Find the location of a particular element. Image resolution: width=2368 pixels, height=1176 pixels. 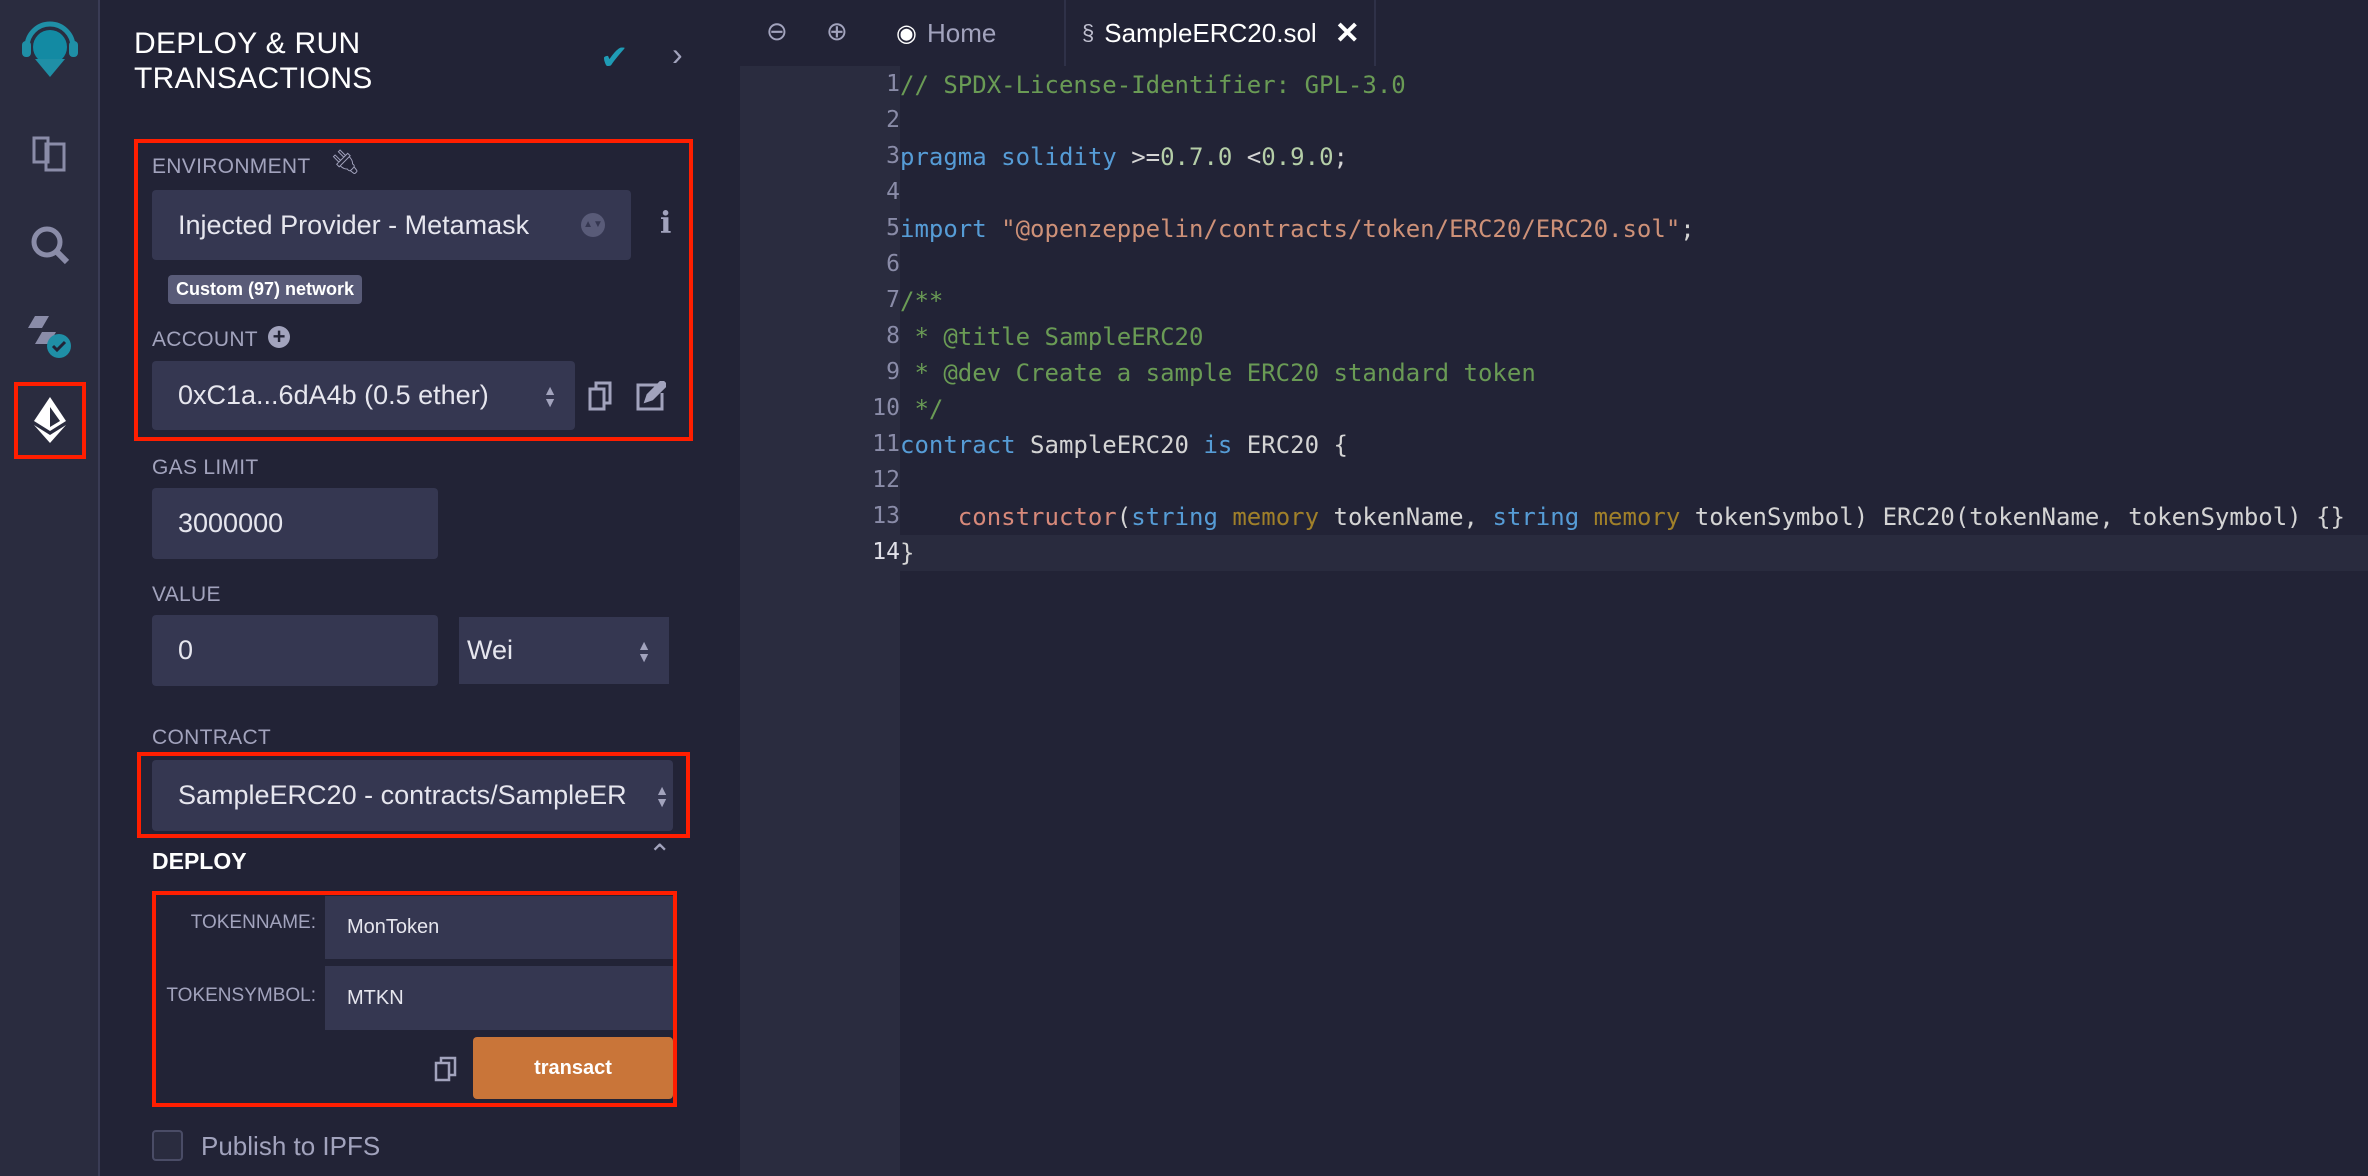

code-line: // SPDX-License-Identifier: GPL-3.0 is located at coordinates (1153, 85).